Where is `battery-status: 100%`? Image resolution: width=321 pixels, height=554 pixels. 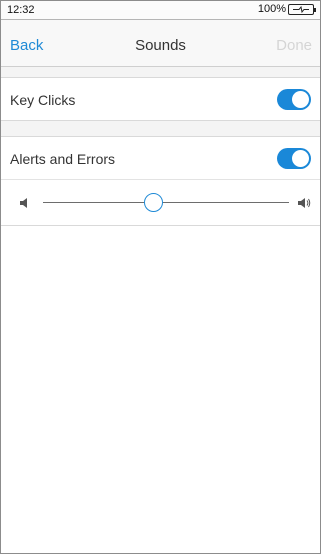 battery-status: 100% is located at coordinates (286, 9).